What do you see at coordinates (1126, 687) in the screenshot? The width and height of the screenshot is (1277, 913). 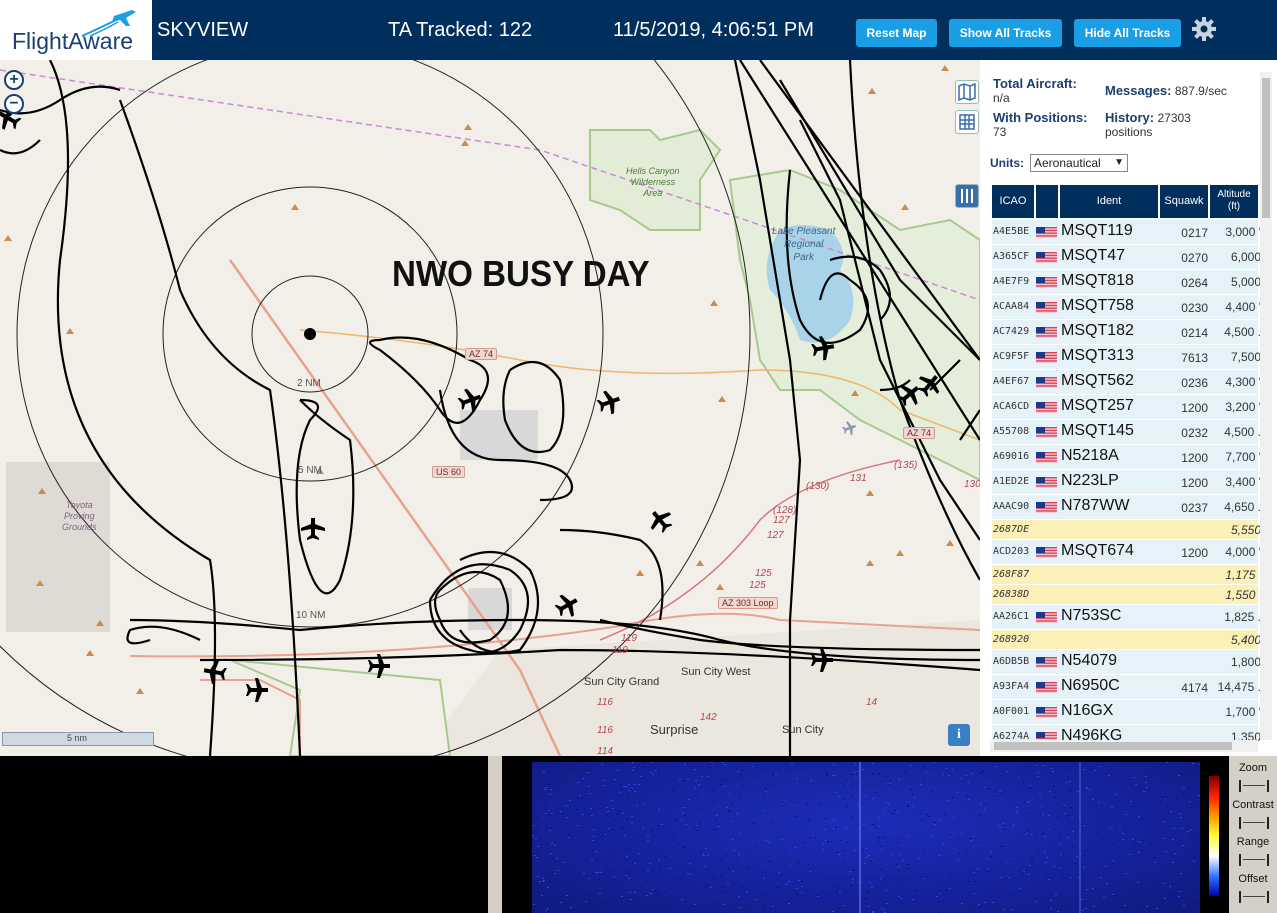 I see `table-row: A93FA4 N6950C 4174 14,475 .` at bounding box center [1126, 687].